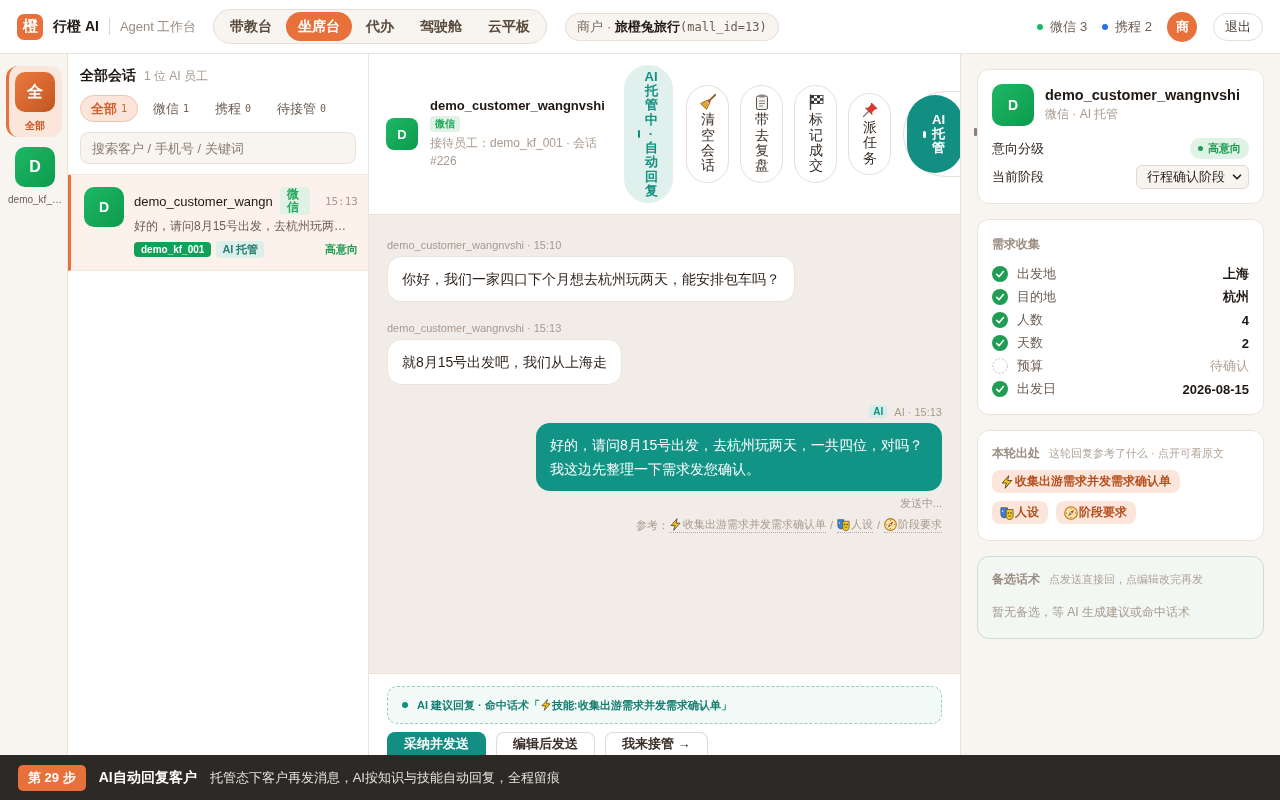 Image resolution: width=1280 pixels, height=800 pixels. Describe the element at coordinates (595, 26) in the screenshot. I see `merchant-label: 商户 ·` at that location.